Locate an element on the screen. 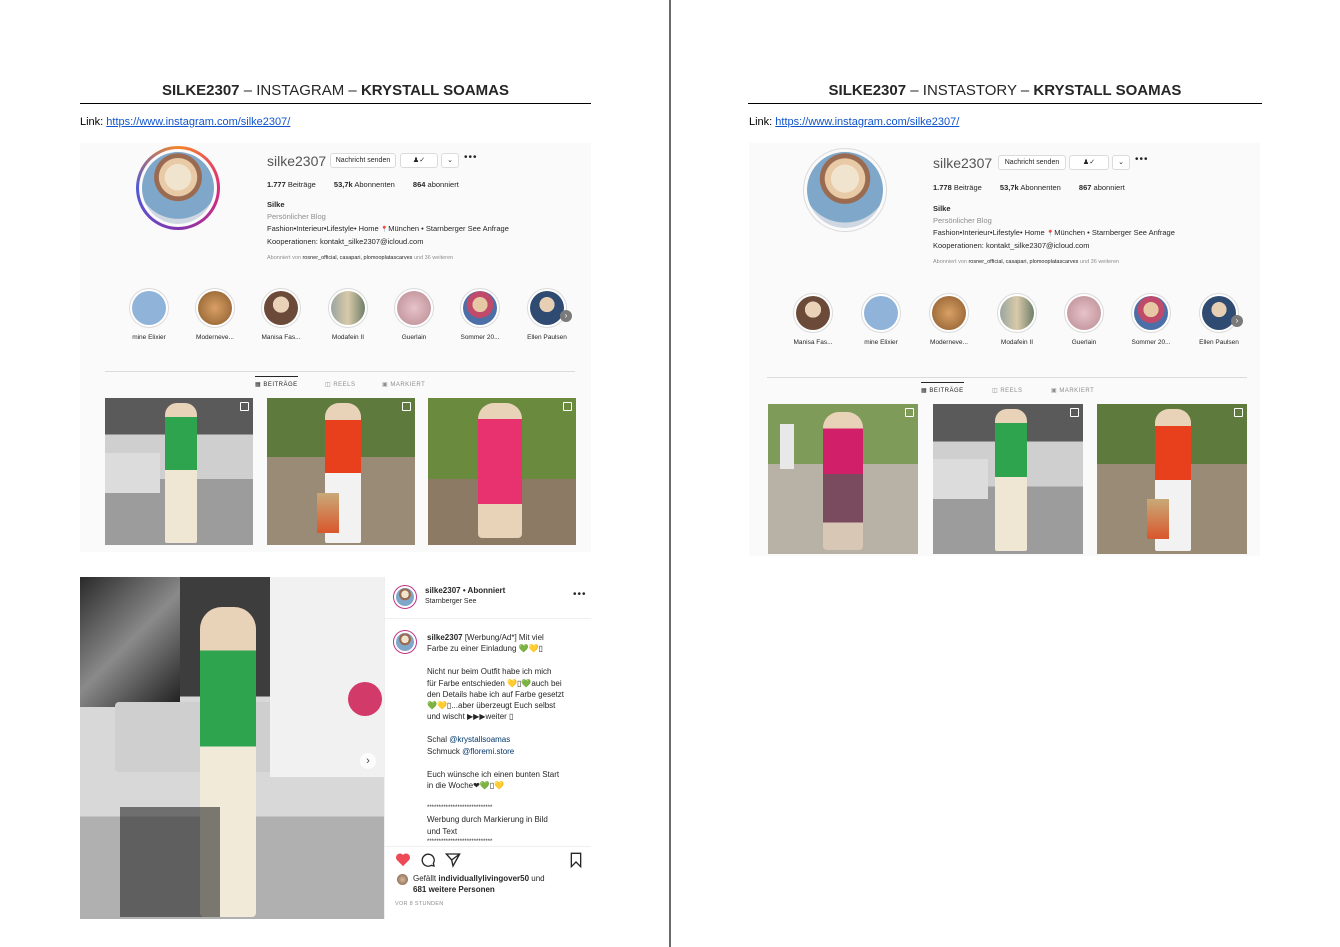 The image size is (1340, 947). posts-count: 1.777 Beiträge is located at coordinates (291, 184).